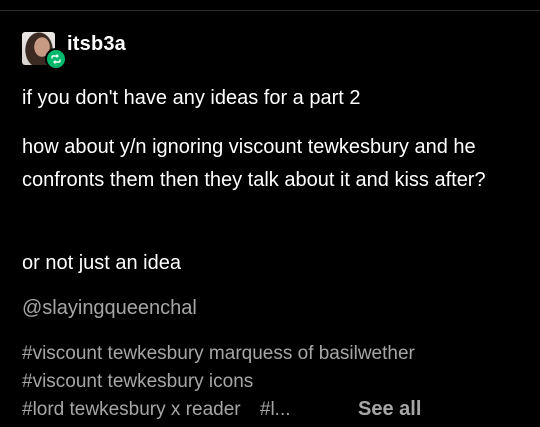 The height and width of the screenshot is (427, 540). What do you see at coordinates (101, 263) in the screenshot?
I see `post-paragraph: or not just an idea` at bounding box center [101, 263].